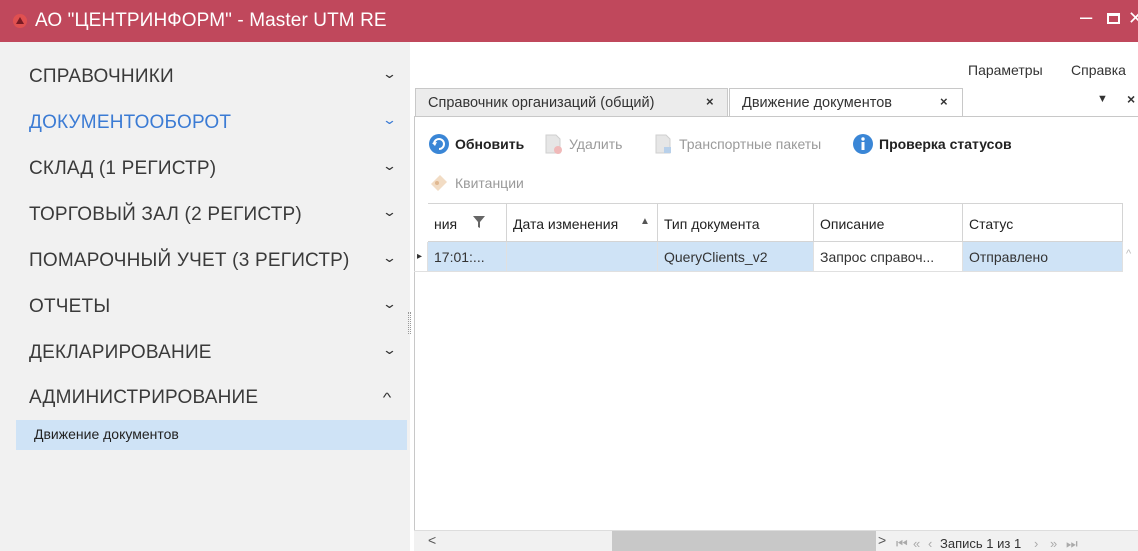 Image resolution: width=1138 pixels, height=551 pixels. What do you see at coordinates (1072, 543) in the screenshot?
I see `last-page-icon: ⏭` at bounding box center [1072, 543].